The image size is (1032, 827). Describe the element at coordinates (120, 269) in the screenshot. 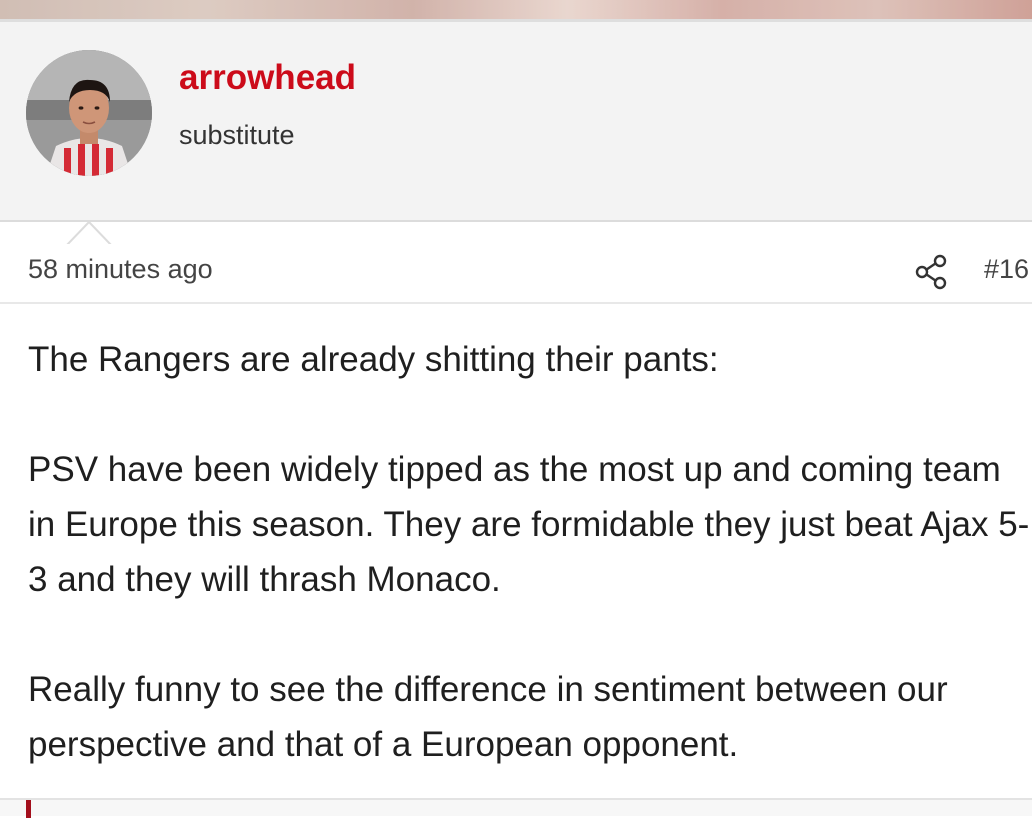

I see `post-timestamp: 58 minutes ago` at that location.